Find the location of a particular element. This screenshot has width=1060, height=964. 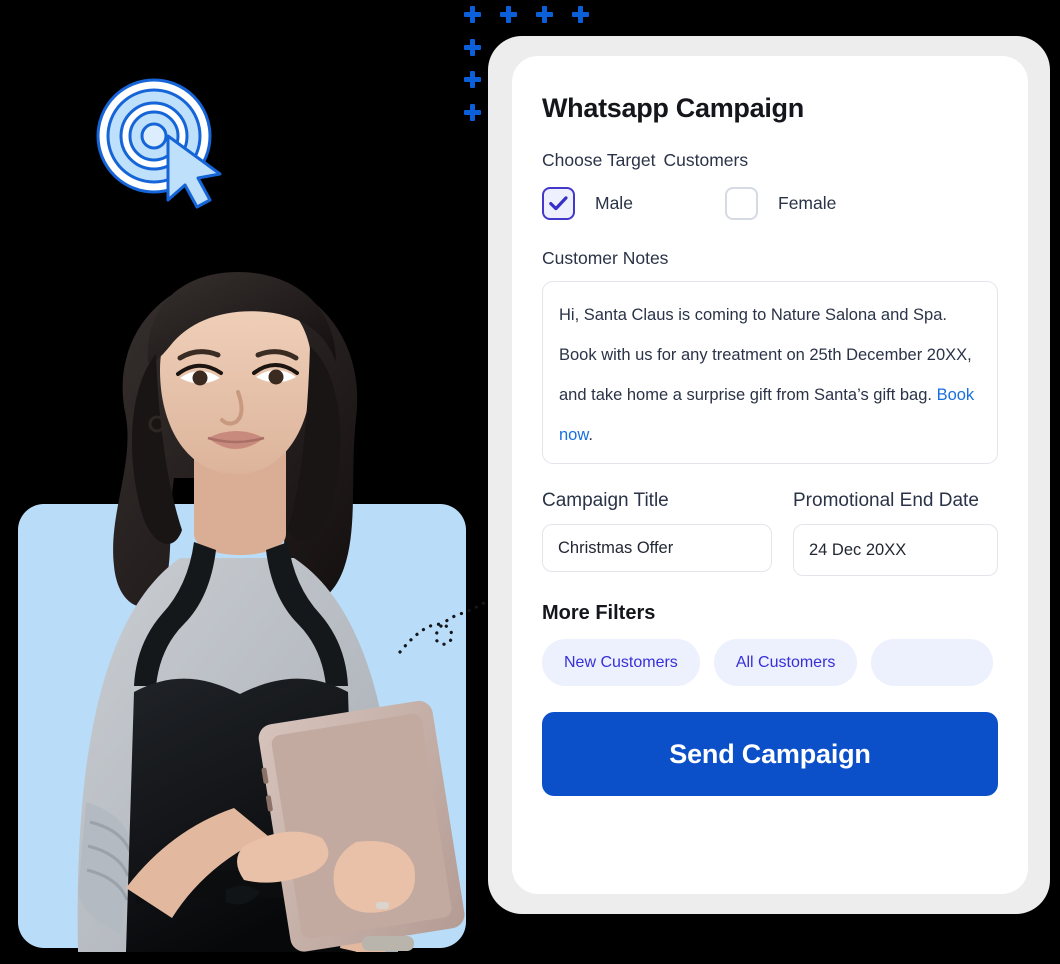

campaign-title-input: Christmas Offer is located at coordinates (657, 548).